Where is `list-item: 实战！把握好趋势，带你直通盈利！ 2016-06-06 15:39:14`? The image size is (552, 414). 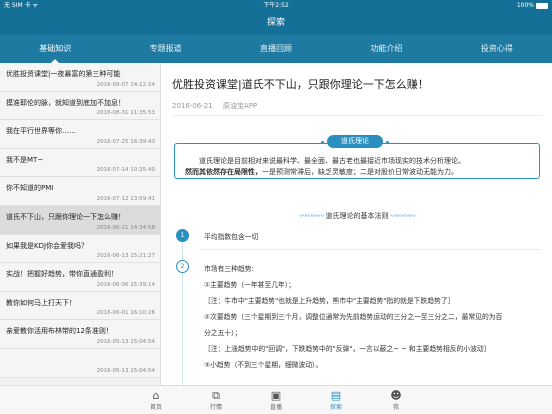
list-item: 实战！把握好趋势，带你直通盈利！ 2016-06-06 15:39:14 is located at coordinates (80, 277).